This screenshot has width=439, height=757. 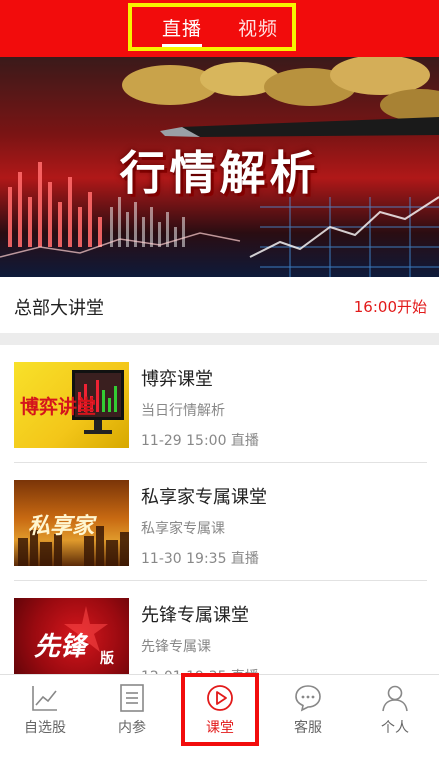 What do you see at coordinates (204, 497) in the screenshot?
I see `course-title: 私享家专属课堂` at bounding box center [204, 497].